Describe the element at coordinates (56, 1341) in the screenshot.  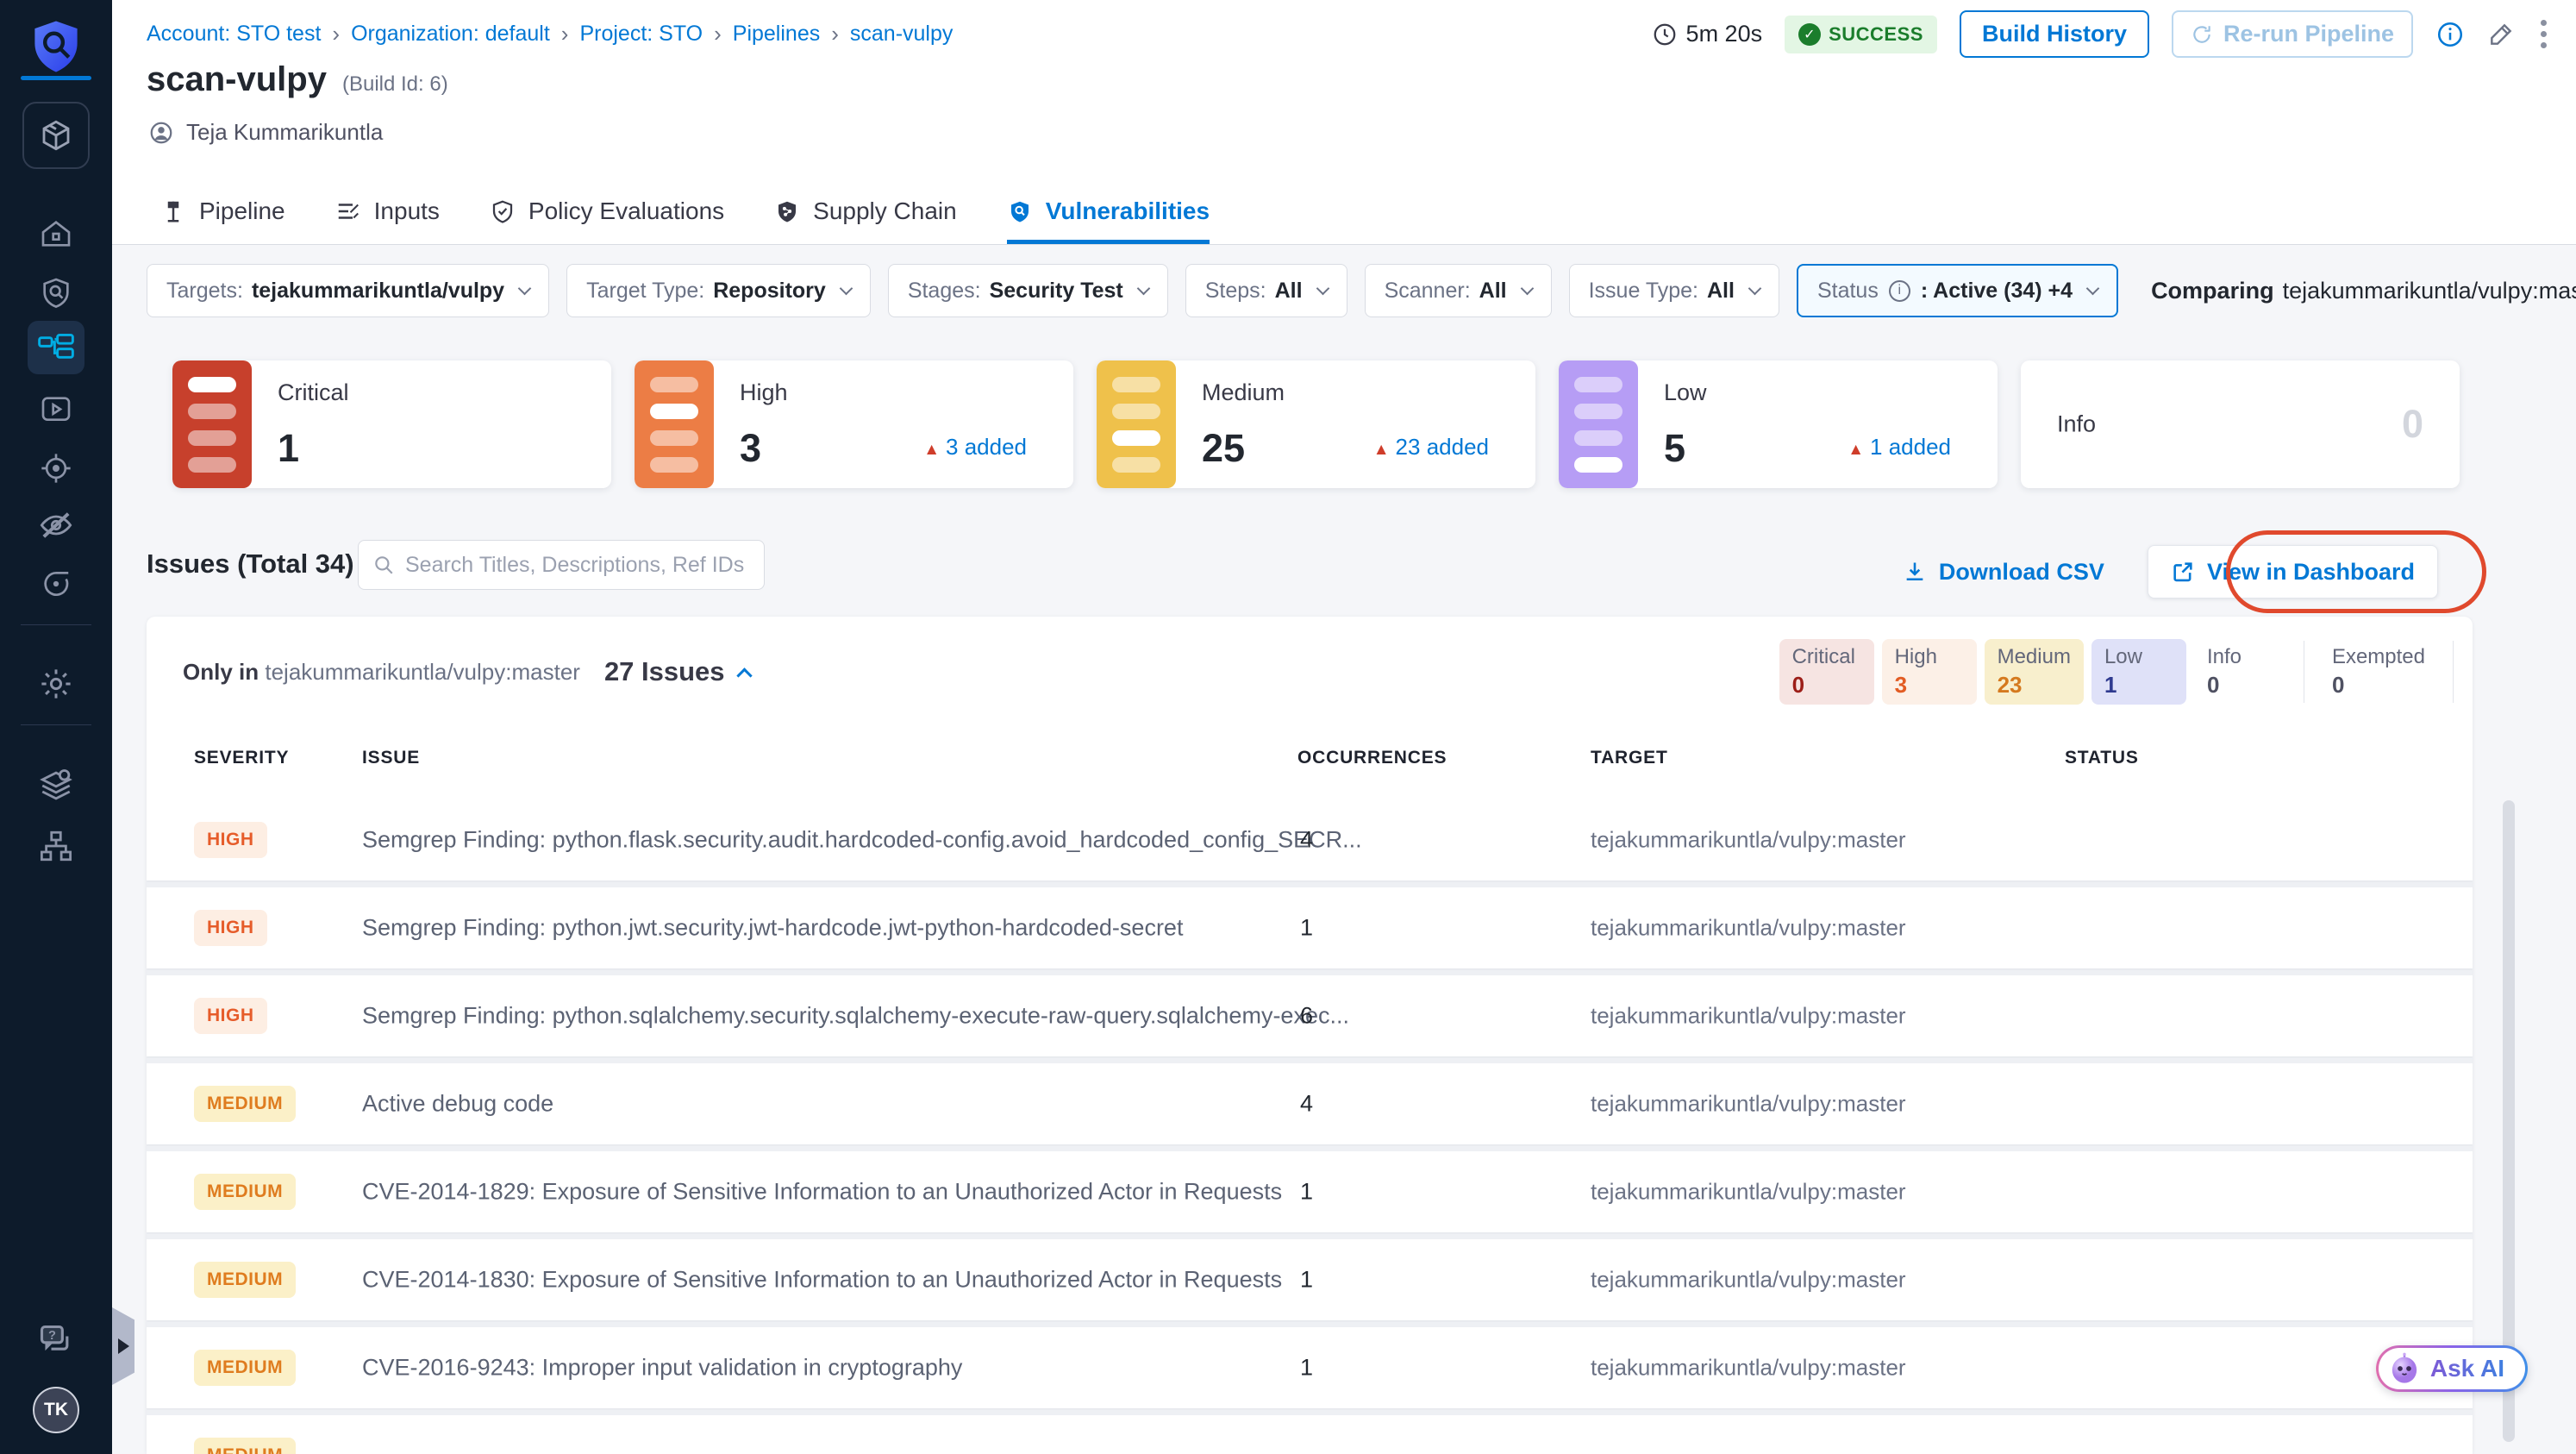
I see `help-chat-icon: ?` at that location.